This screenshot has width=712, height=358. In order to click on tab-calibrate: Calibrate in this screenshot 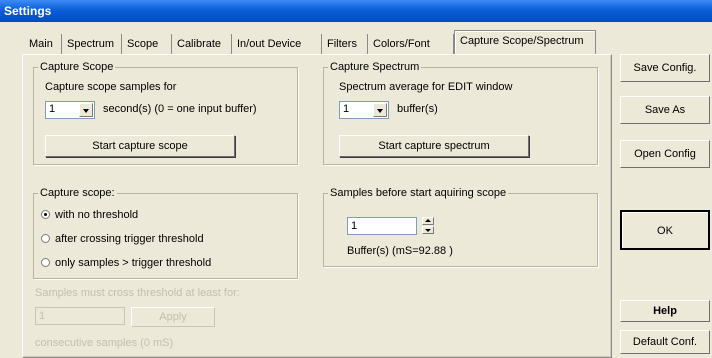, I will do `click(202, 44)`.